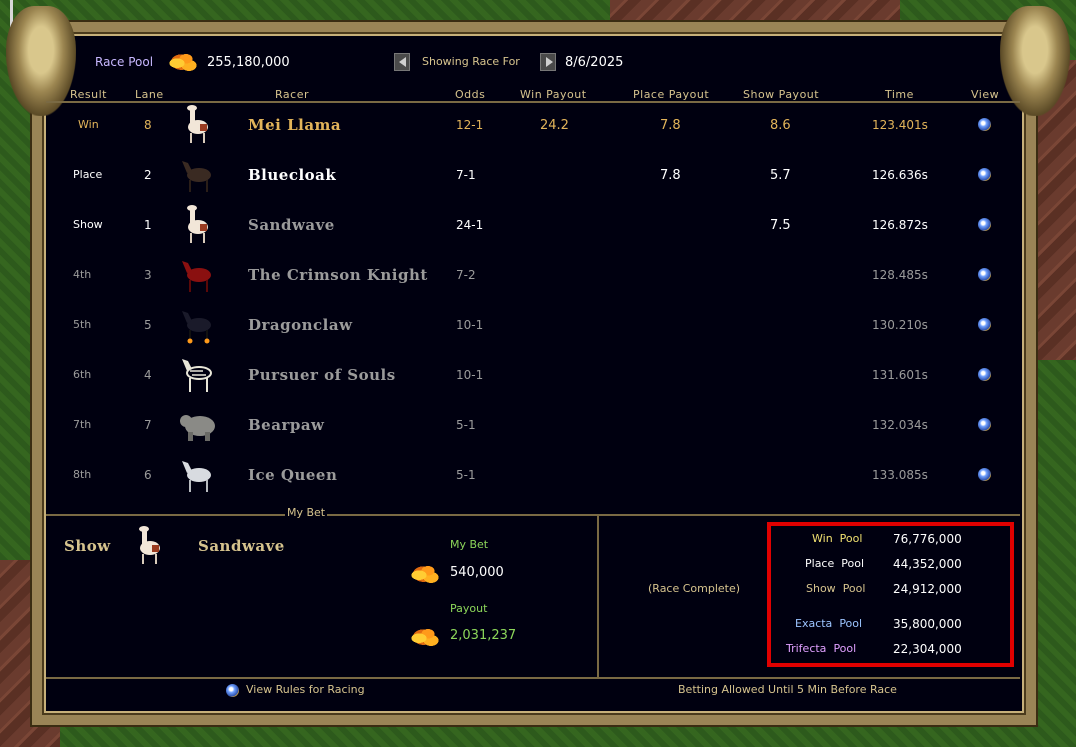 The height and width of the screenshot is (747, 1076). Describe the element at coordinates (466, 275) in the screenshot. I see `row-odds: 7-2` at that location.